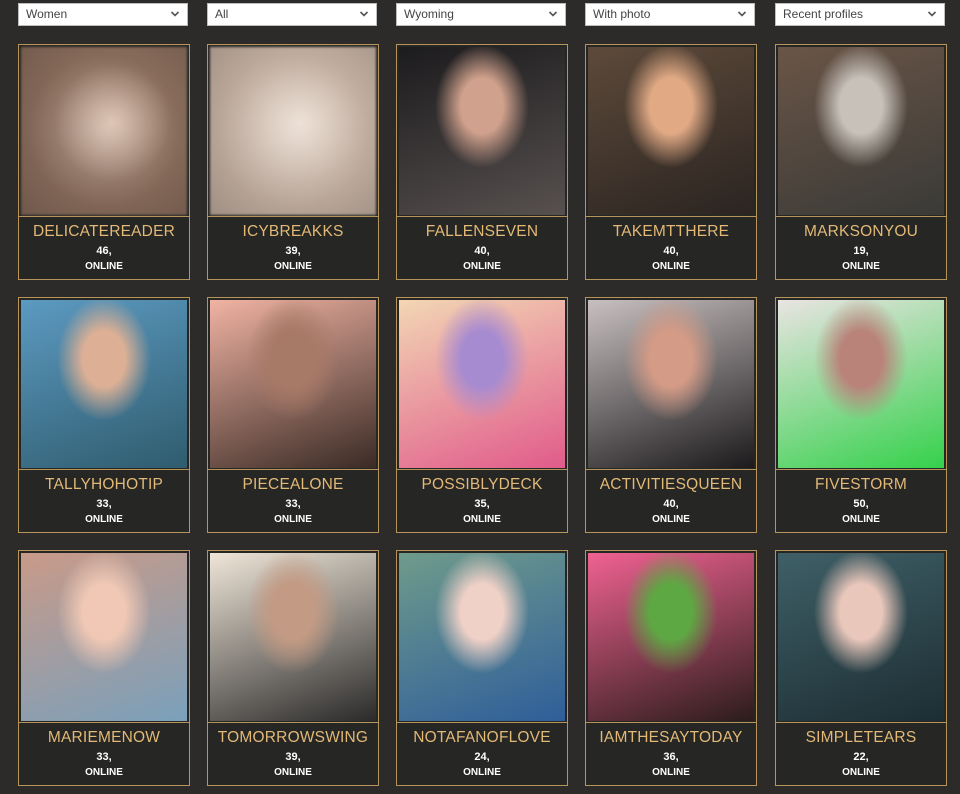  What do you see at coordinates (861, 251) in the screenshot?
I see `profile-age: 19,` at bounding box center [861, 251].